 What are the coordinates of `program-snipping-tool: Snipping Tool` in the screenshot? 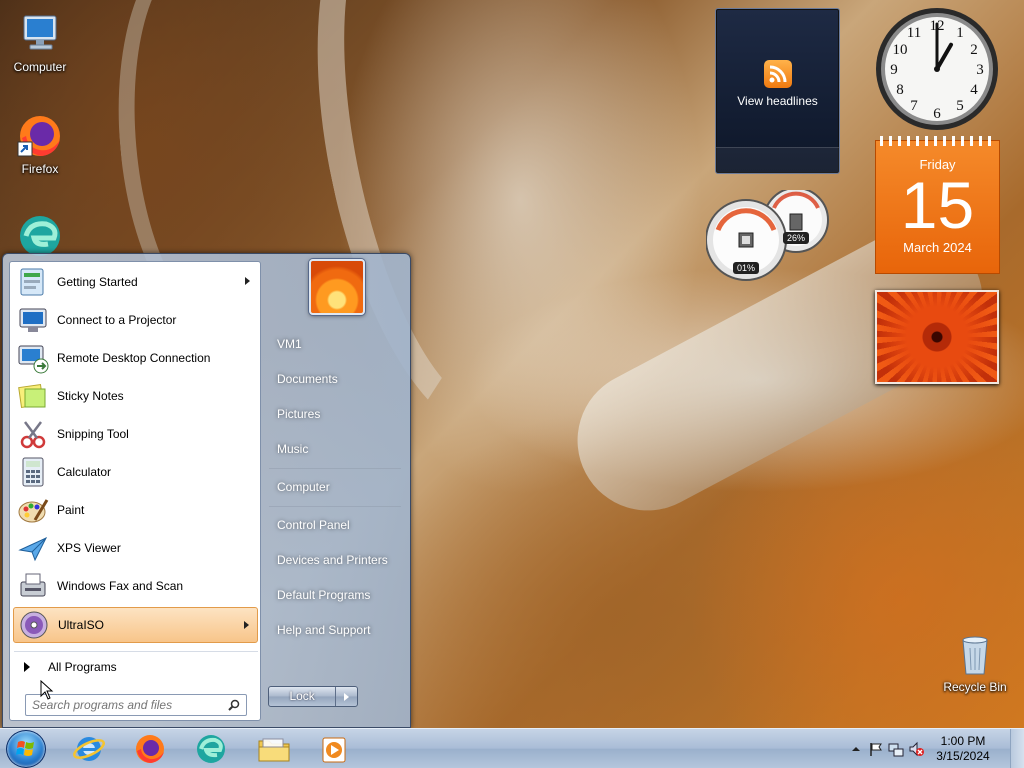 It's located at (135, 434).